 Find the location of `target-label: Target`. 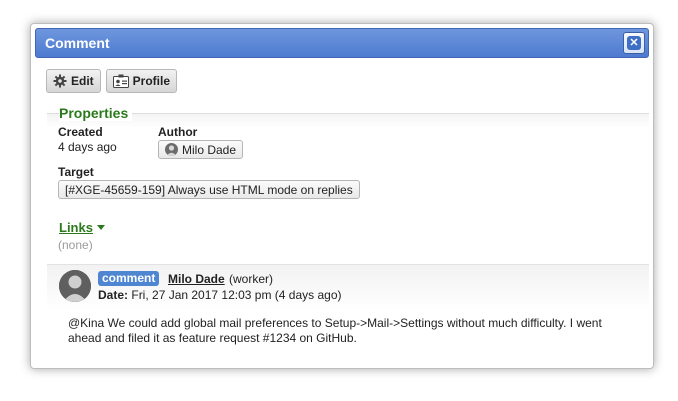

target-label: Target is located at coordinates (76, 172).